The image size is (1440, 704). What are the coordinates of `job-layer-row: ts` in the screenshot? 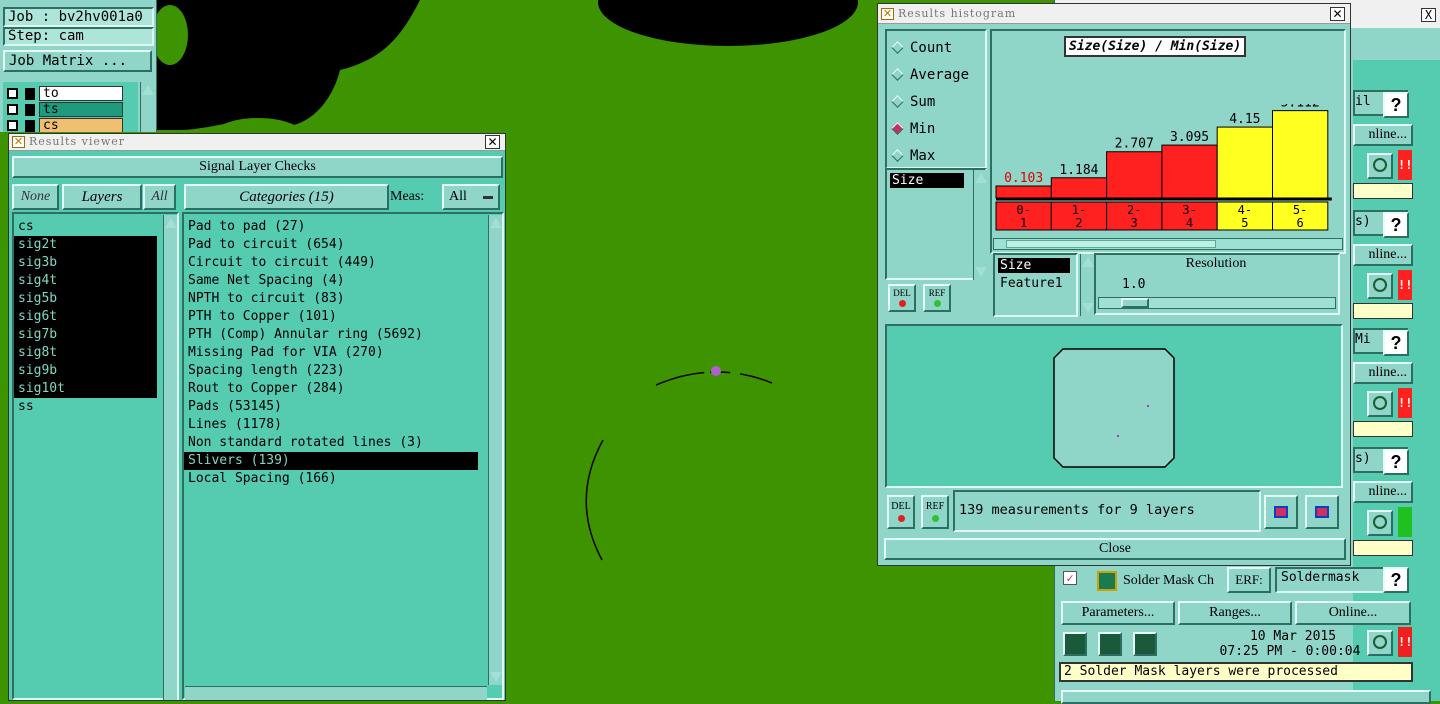 It's located at (70, 110).